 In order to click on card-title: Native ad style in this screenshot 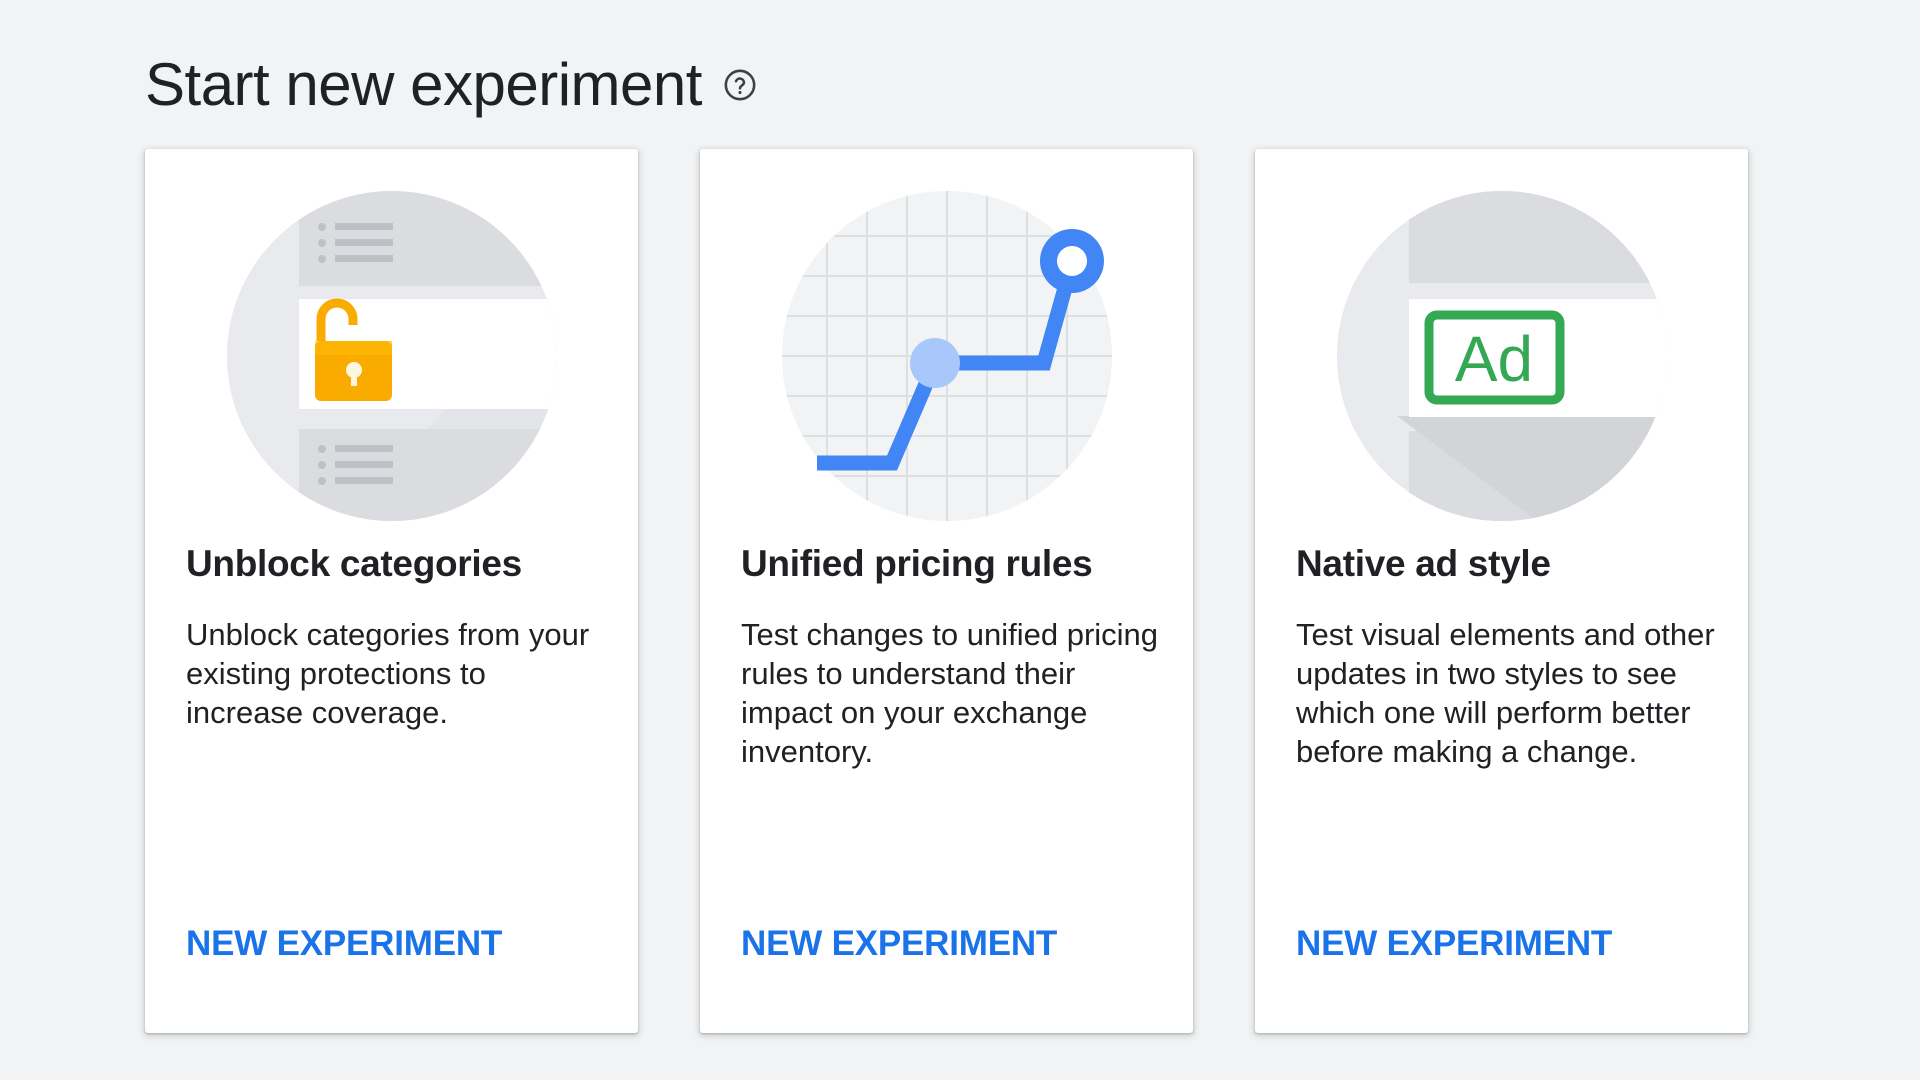, I will do `click(1423, 563)`.